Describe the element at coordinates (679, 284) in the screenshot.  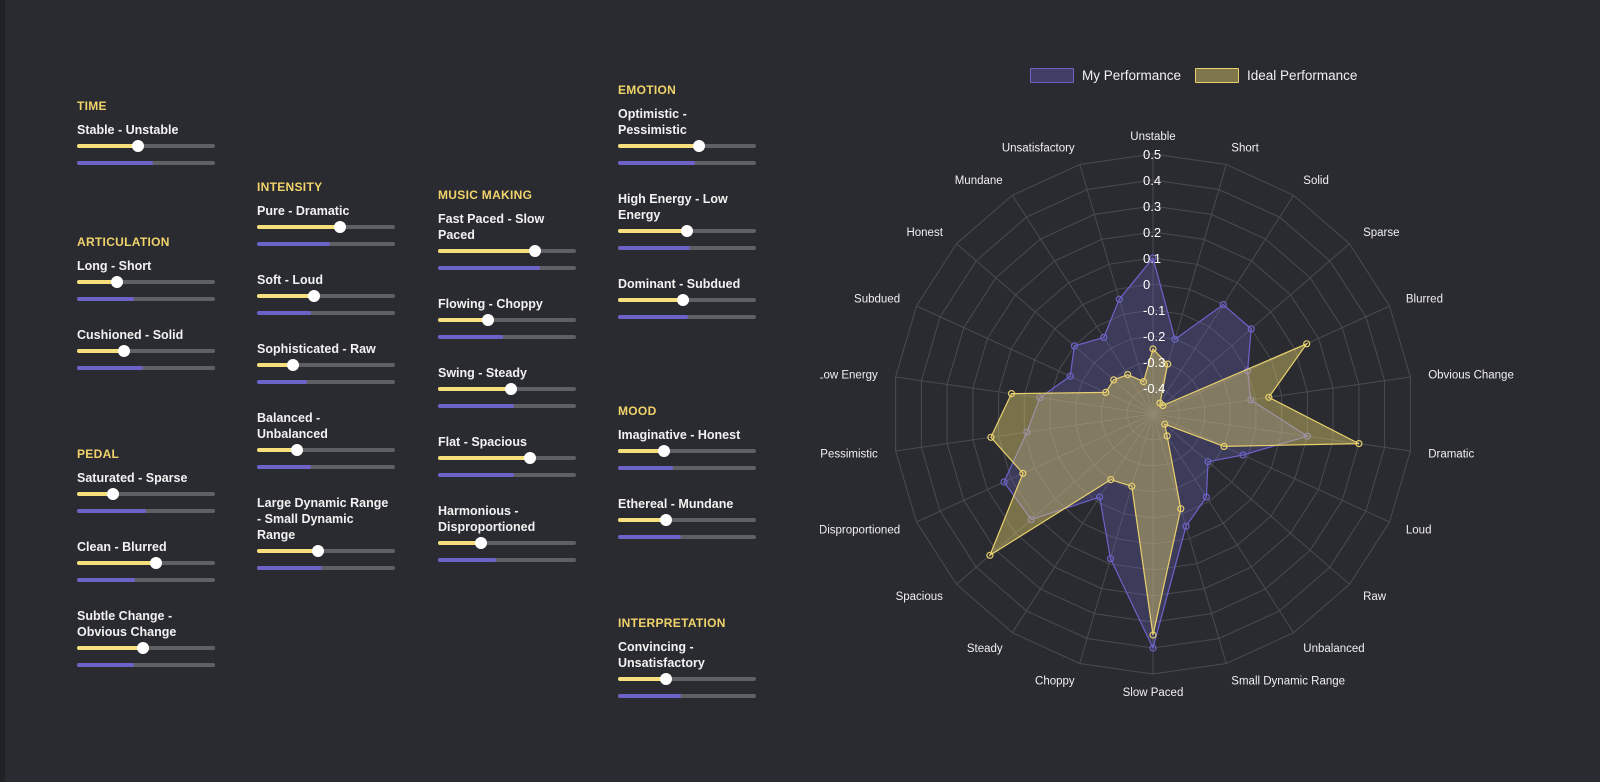
I see `slider-label: Dominant - Subdued` at that location.